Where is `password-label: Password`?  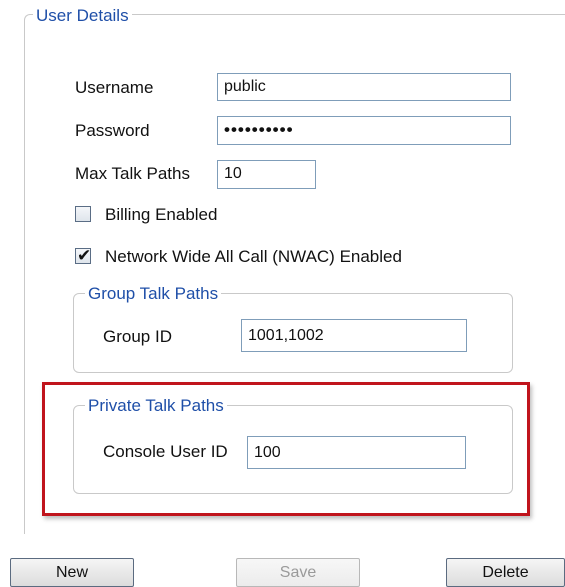 password-label: Password is located at coordinates (112, 130).